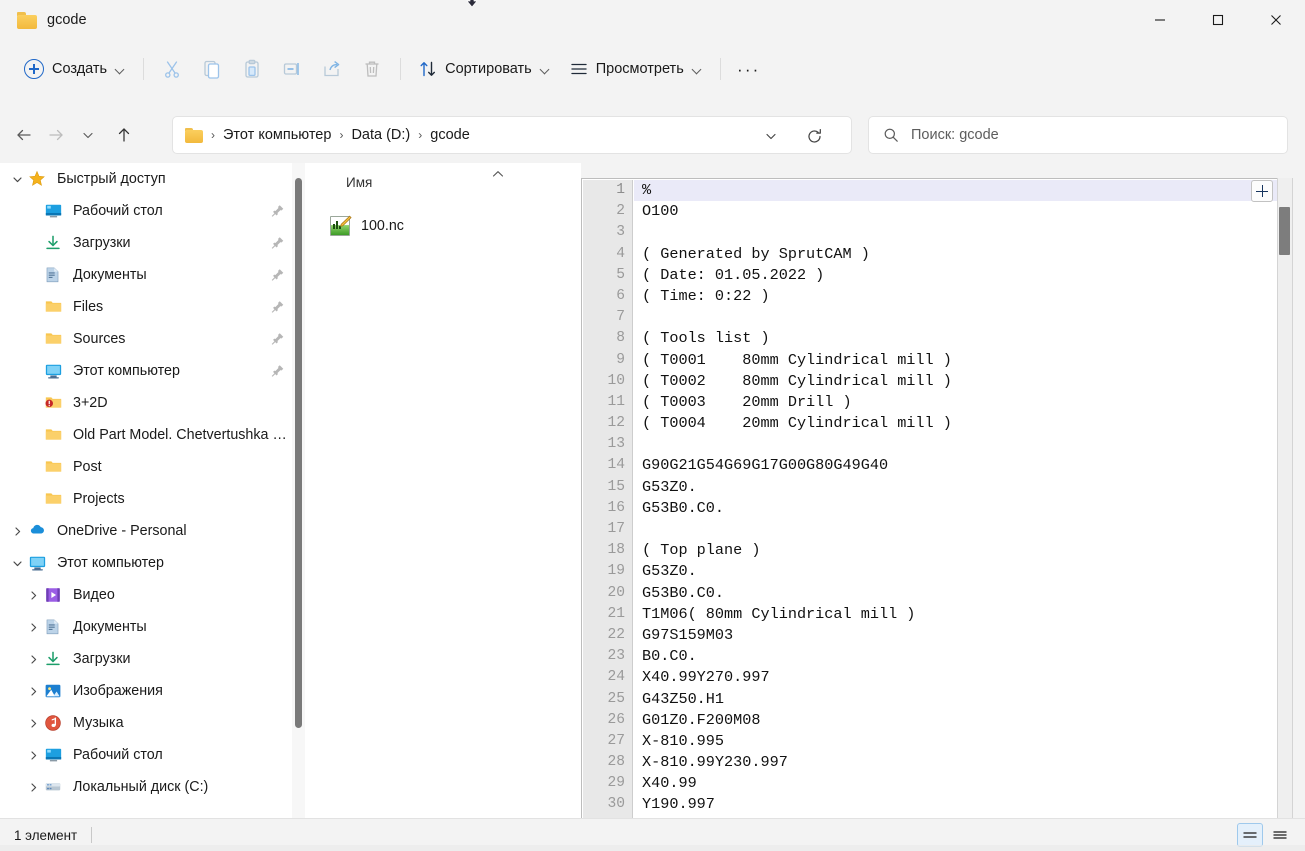  Describe the element at coordinates (156, 531) in the screenshot. I see `sidebar-item: OneDrive - Personal` at that location.